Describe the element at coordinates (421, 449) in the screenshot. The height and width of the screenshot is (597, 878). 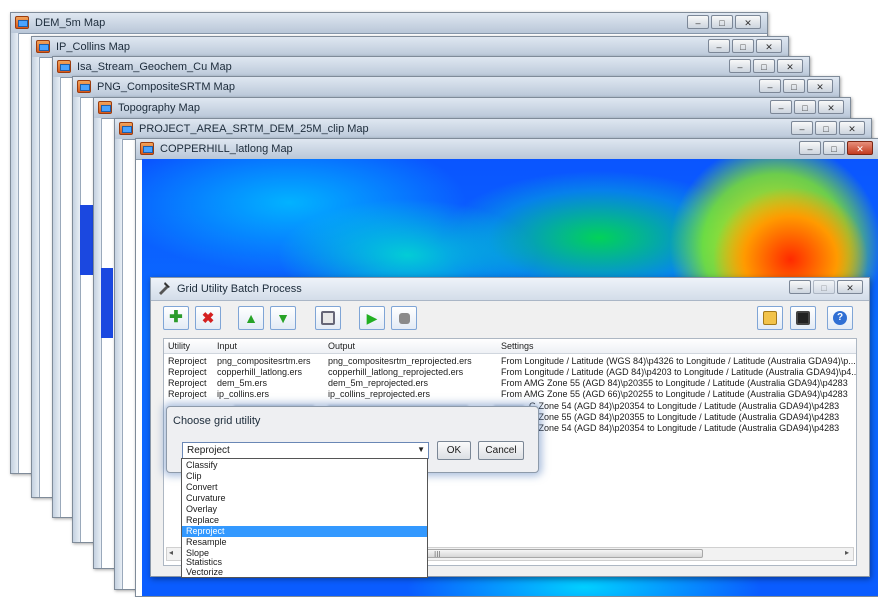
I see `chevron-down-icon: ▼` at that location.